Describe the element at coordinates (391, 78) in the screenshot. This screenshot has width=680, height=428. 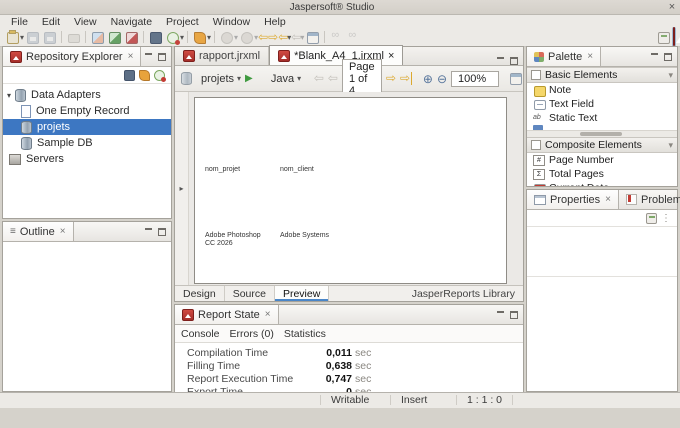
I see `next-page-icon: ⇨` at that location.